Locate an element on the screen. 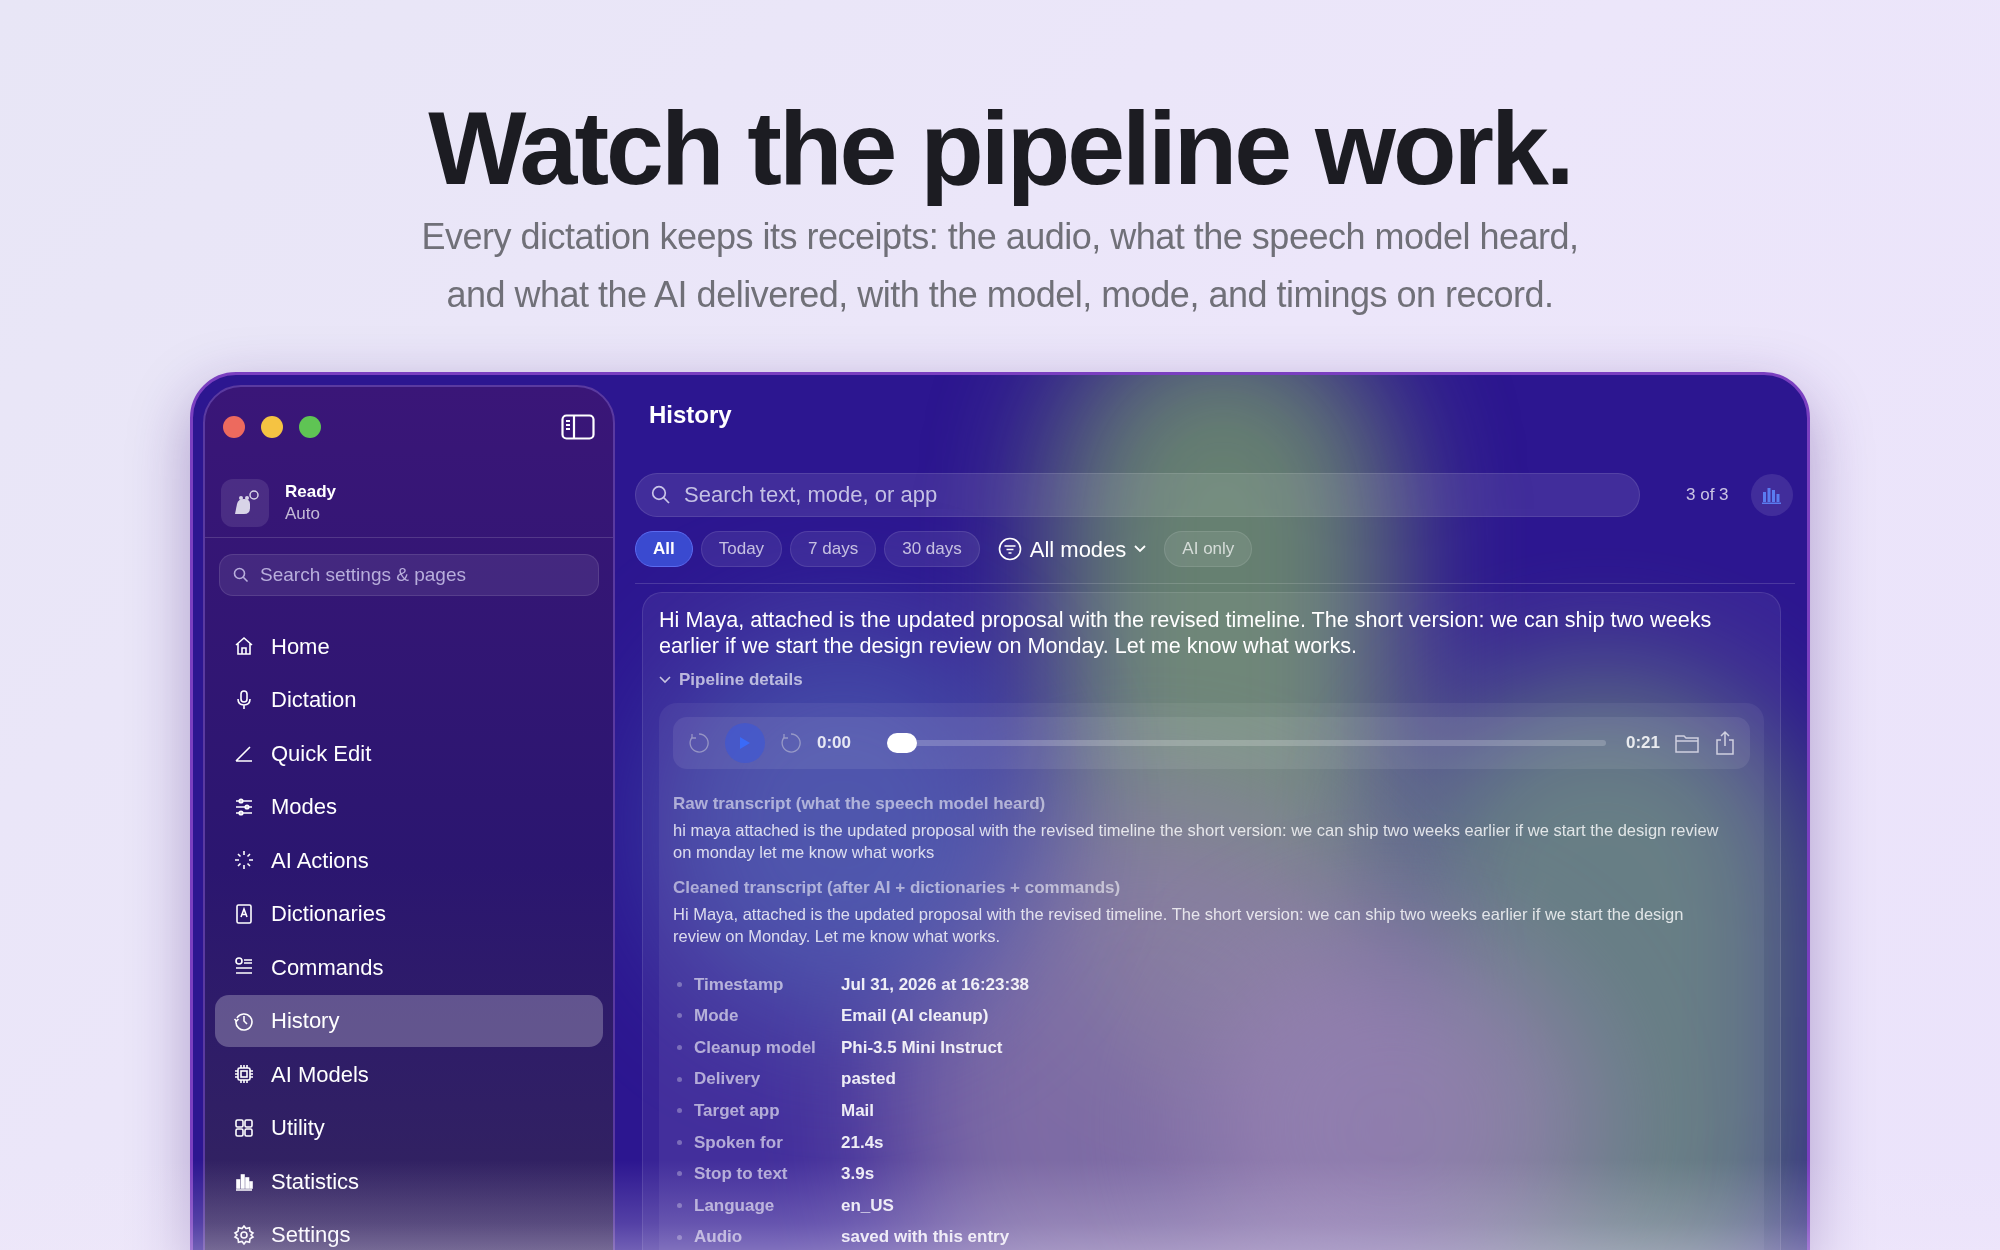  current-time: 0:00 is located at coordinates (835, 742).